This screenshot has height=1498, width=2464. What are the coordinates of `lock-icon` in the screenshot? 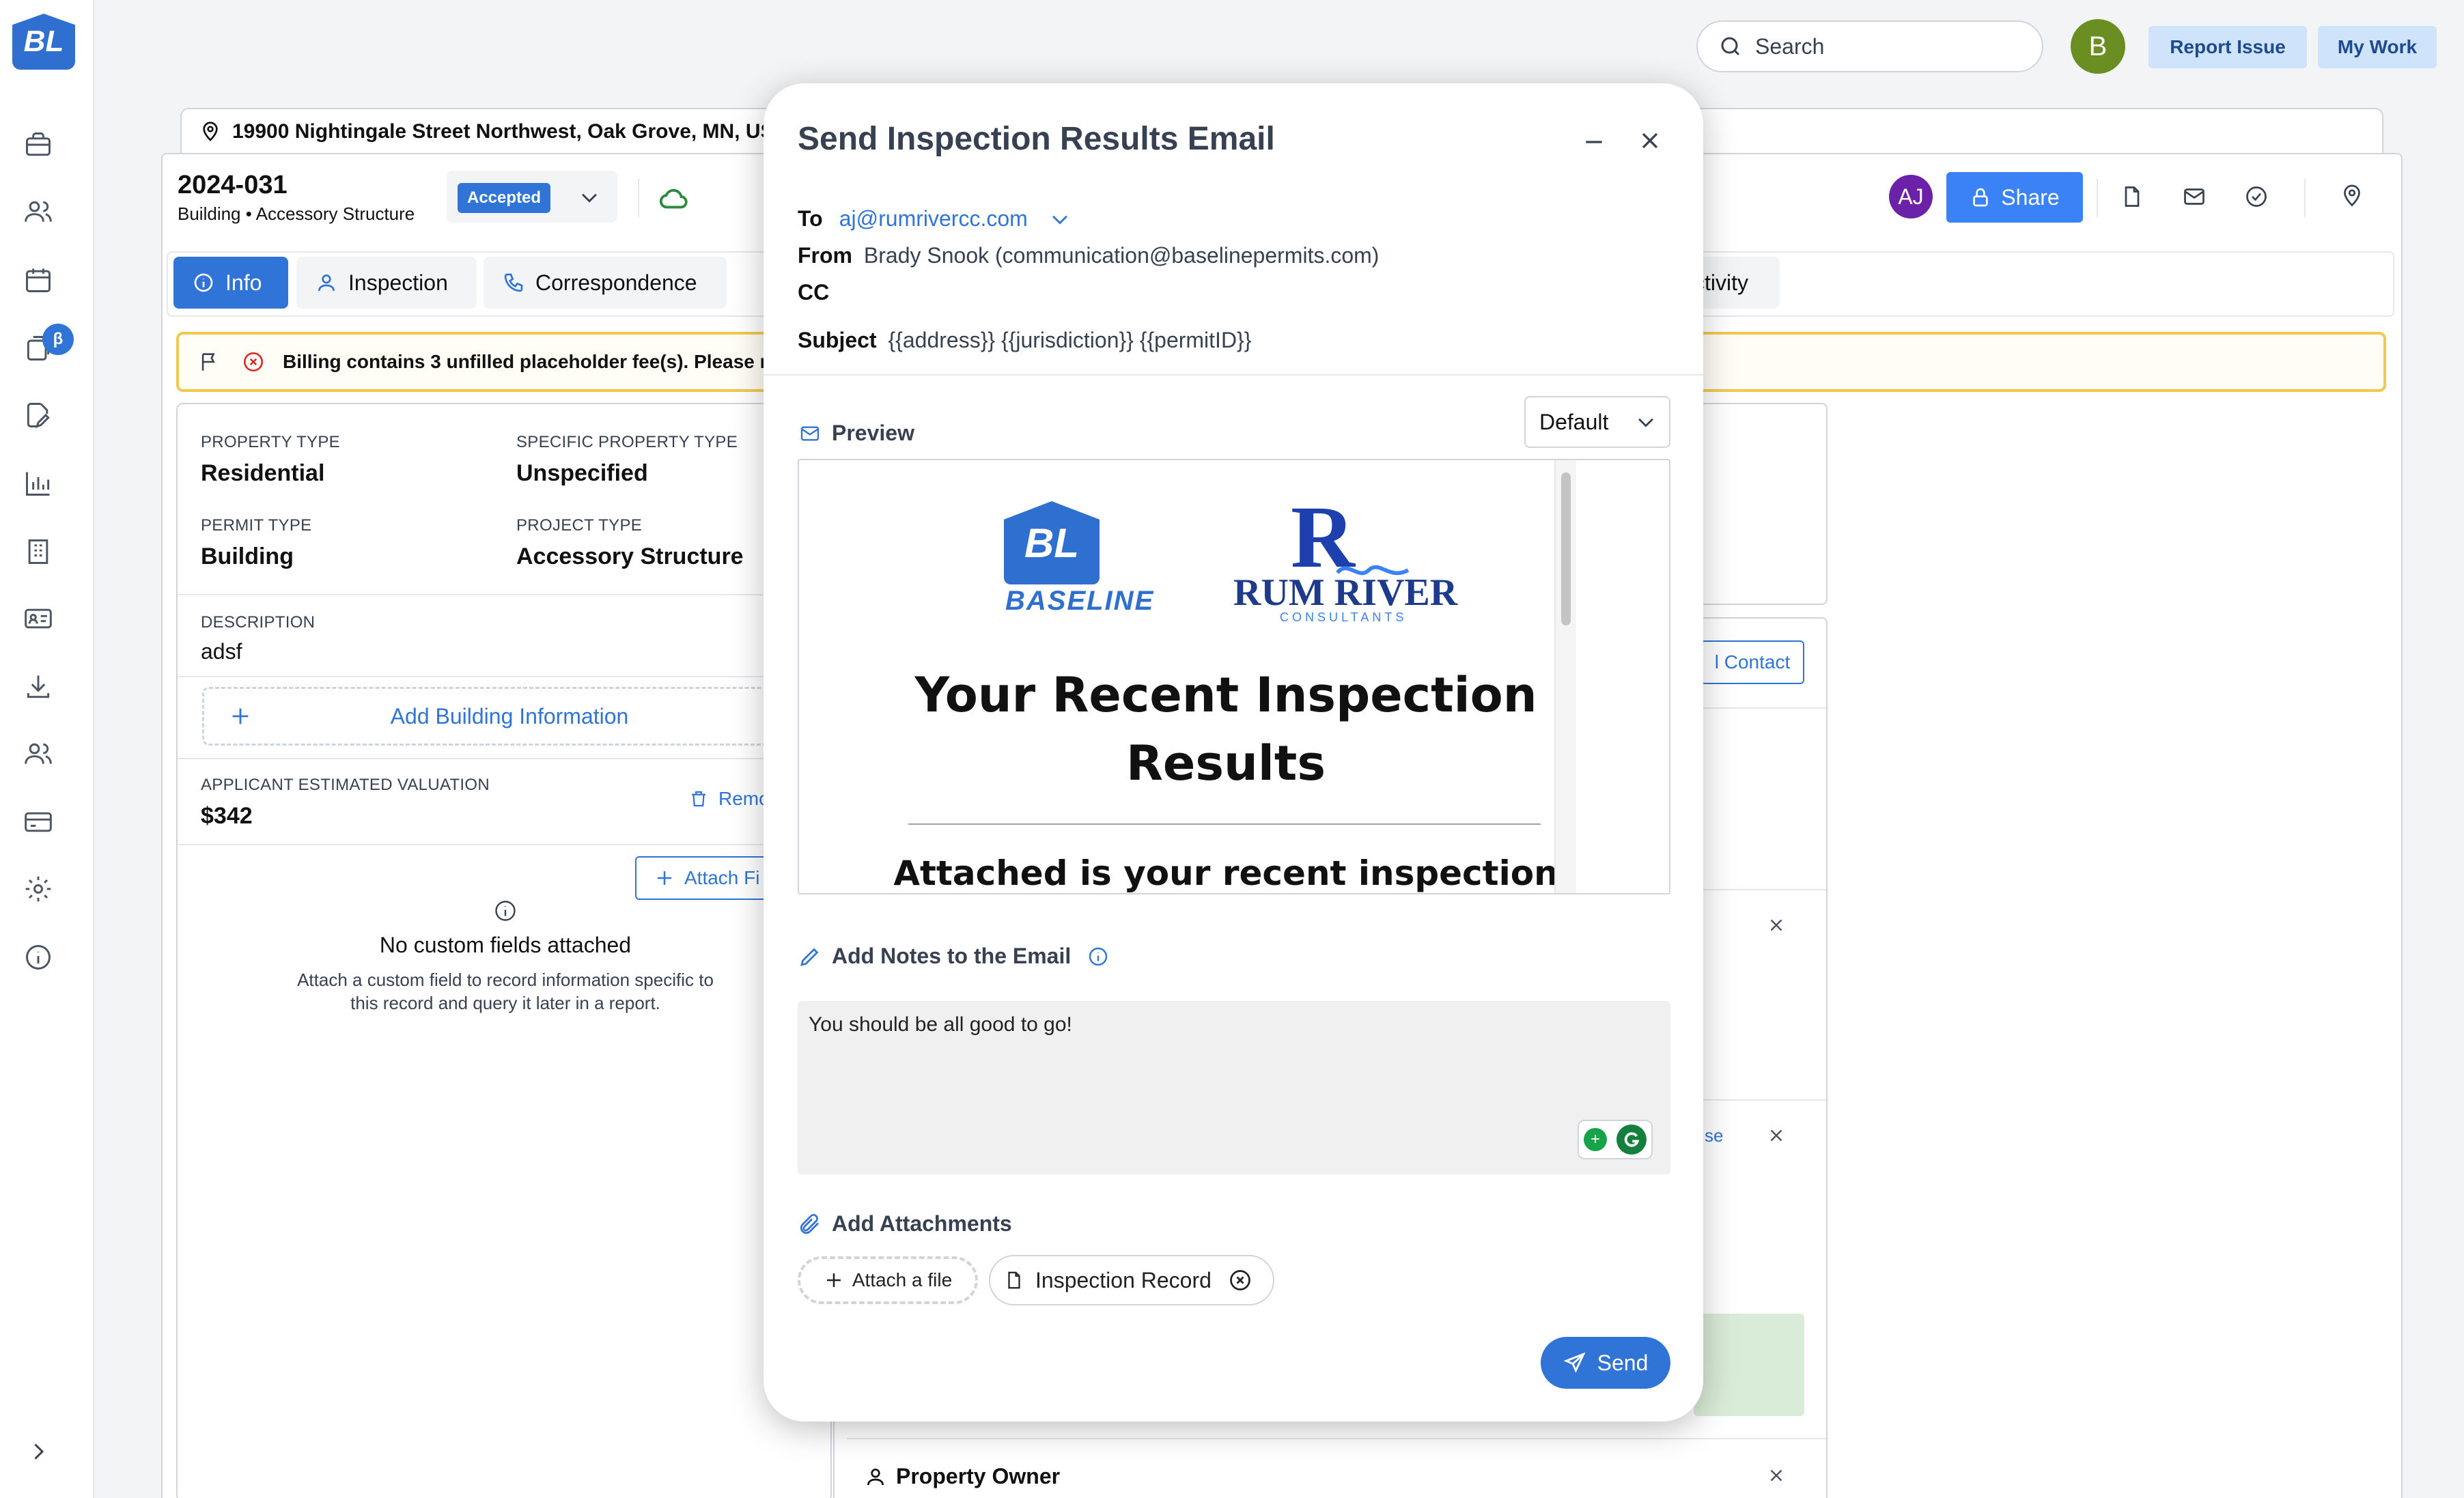 It's located at (1980, 197).